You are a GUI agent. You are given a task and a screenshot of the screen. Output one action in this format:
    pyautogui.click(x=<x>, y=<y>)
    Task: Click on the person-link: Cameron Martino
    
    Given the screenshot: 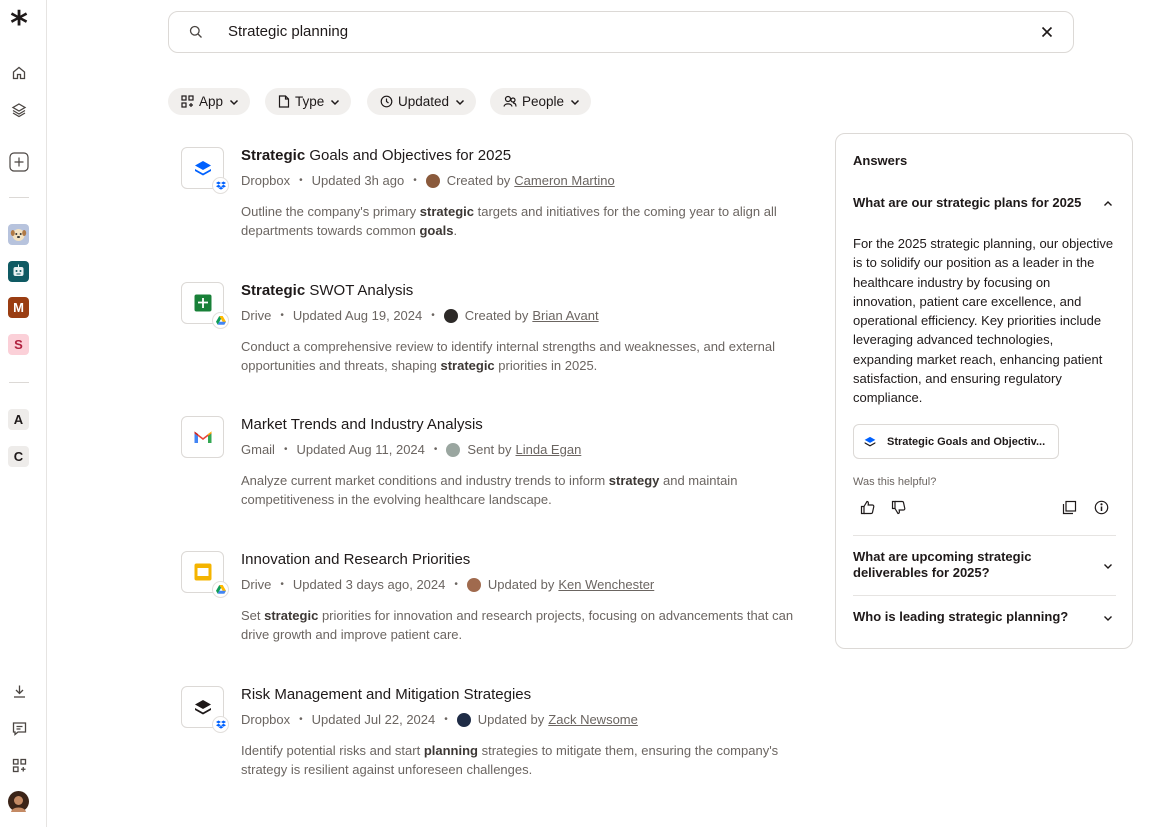 What is the action you would take?
    pyautogui.click(x=564, y=180)
    